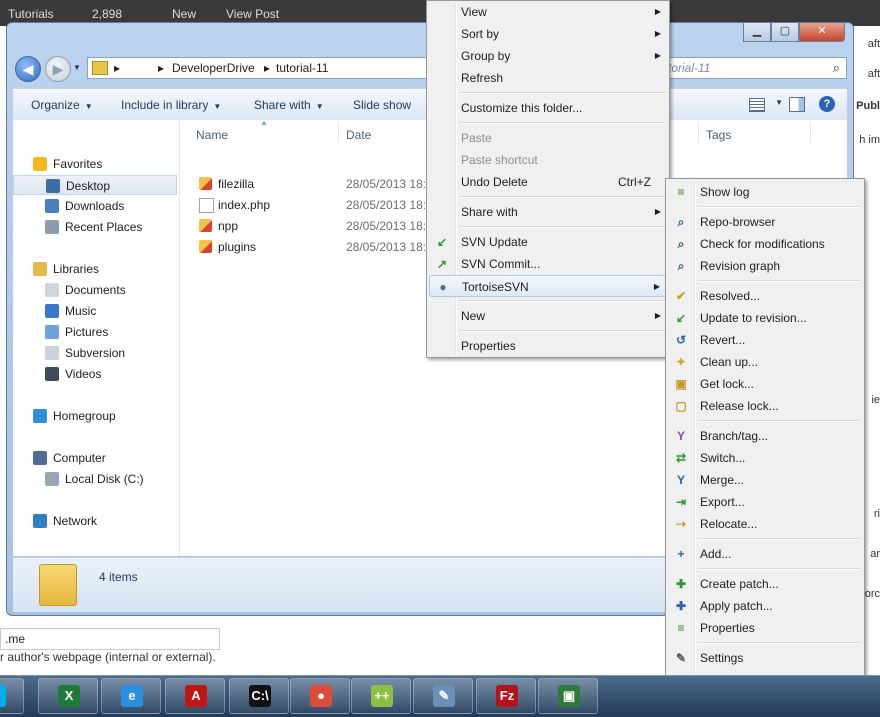 The height and width of the screenshot is (717, 880). I want to click on top-bar-new: New, so click(184, 14).